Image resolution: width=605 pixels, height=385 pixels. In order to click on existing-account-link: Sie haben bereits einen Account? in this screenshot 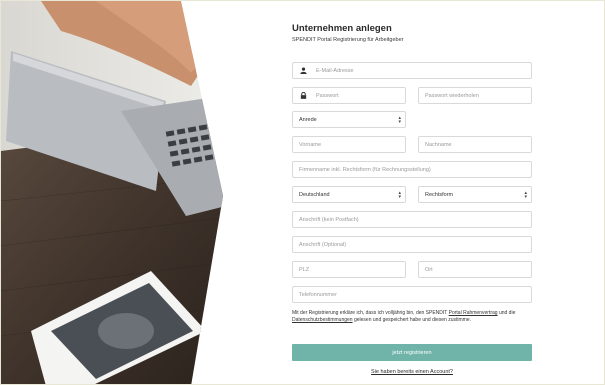, I will do `click(412, 372)`.